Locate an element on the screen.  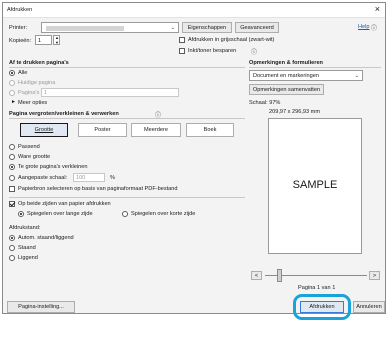
next-page-button: > is located at coordinates (374, 275).